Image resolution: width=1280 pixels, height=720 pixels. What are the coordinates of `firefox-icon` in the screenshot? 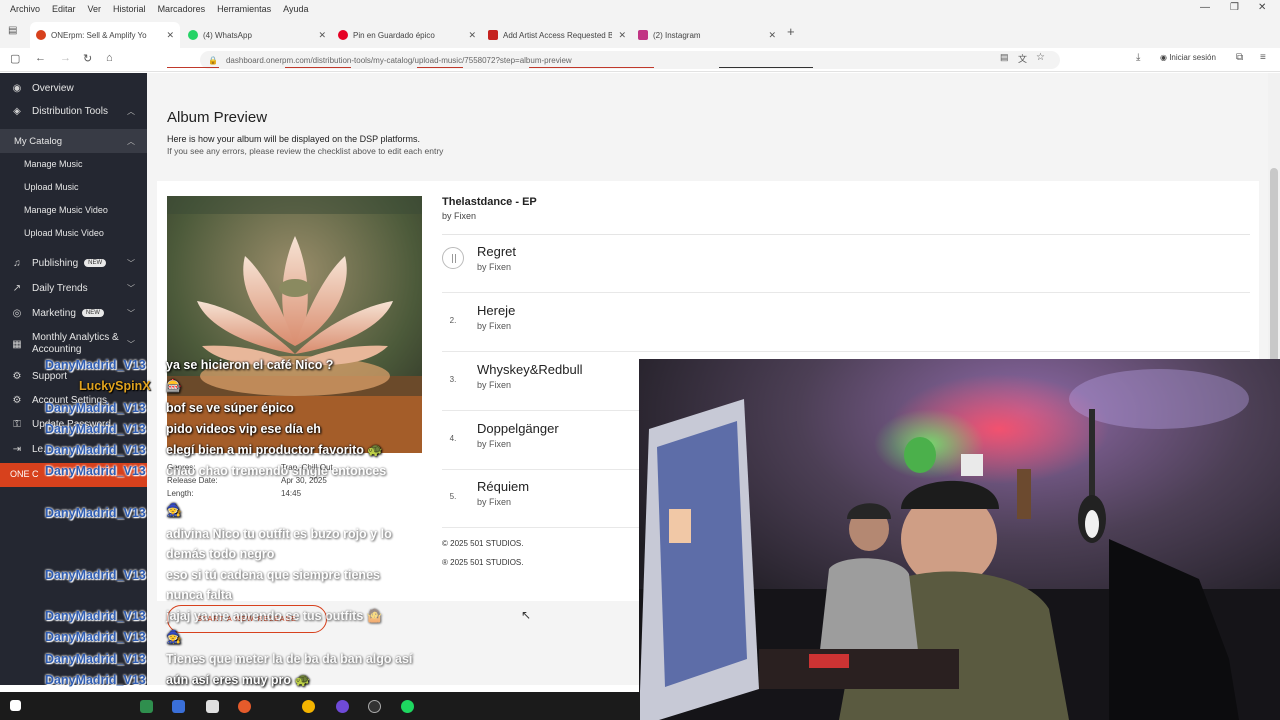 It's located at (244, 706).